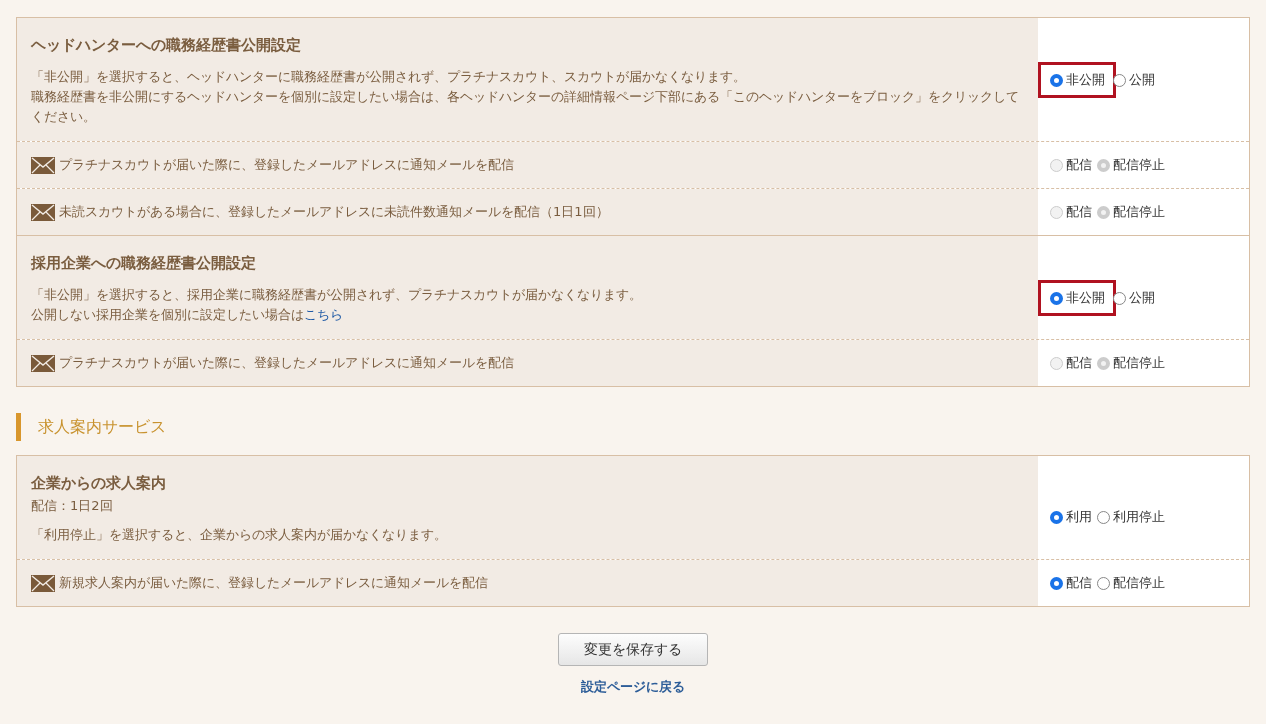 The width and height of the screenshot is (1266, 724). Describe the element at coordinates (239, 535) in the screenshot. I see `description-text: 「利用停止」を選択すると、企業からの求人案内が届かなくなります。` at that location.